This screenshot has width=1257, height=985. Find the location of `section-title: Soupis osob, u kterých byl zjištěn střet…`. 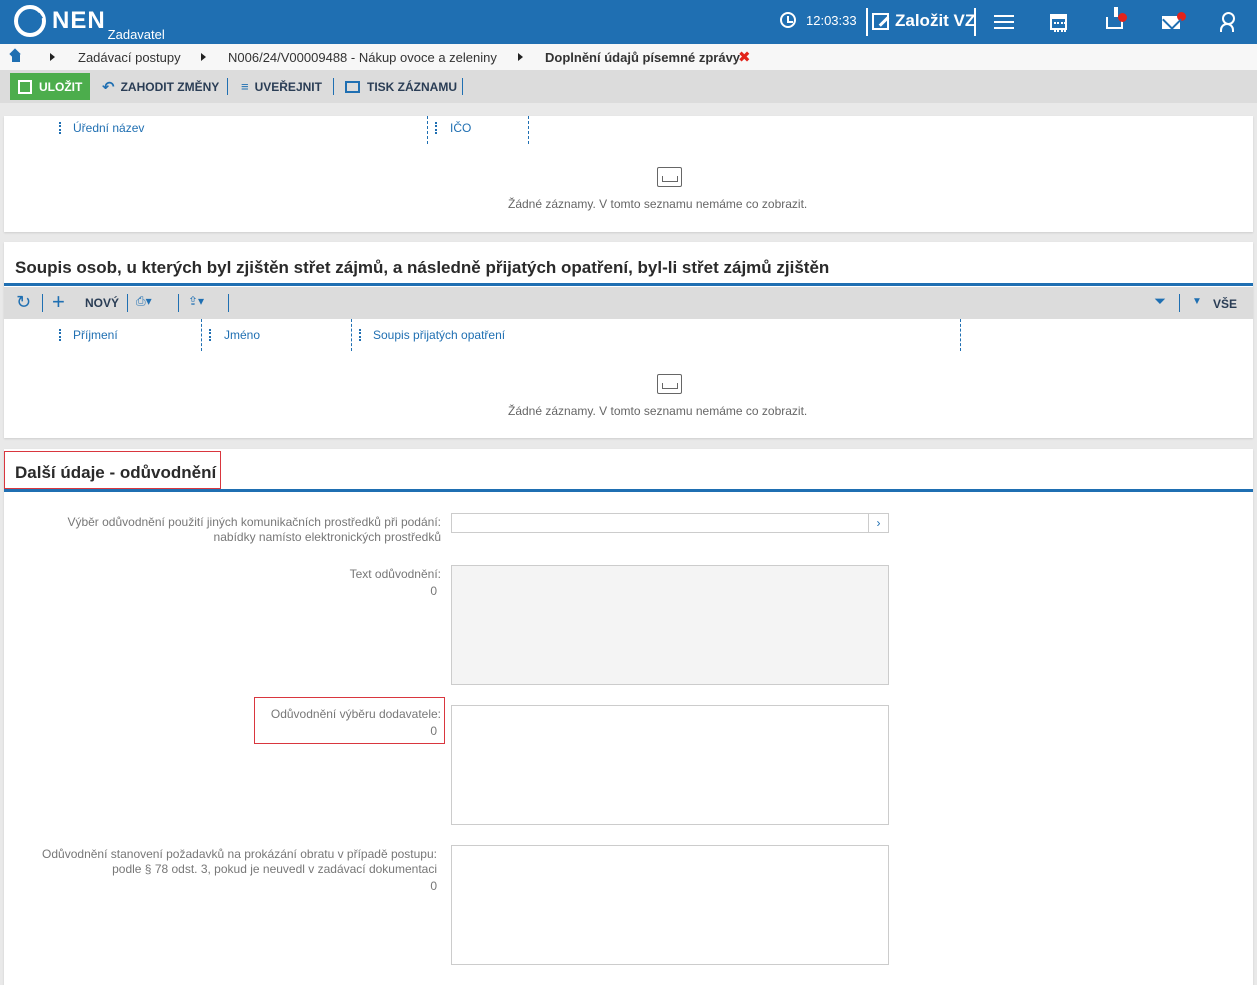

section-title: Soupis osob, u kterých byl zjištěn střet… is located at coordinates (422, 267).